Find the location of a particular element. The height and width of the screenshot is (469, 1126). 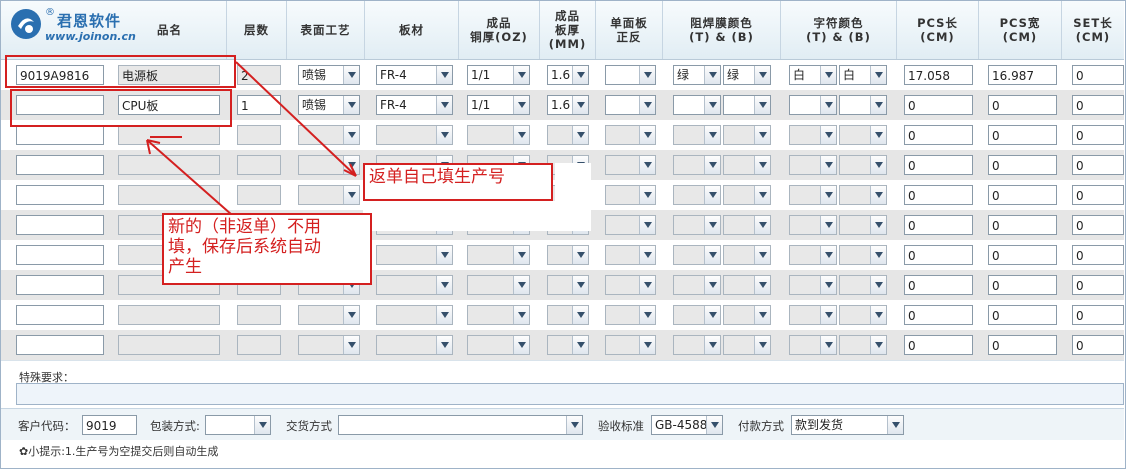

annotation-note-line: 填，保存后系统自动 is located at coordinates (244, 247).